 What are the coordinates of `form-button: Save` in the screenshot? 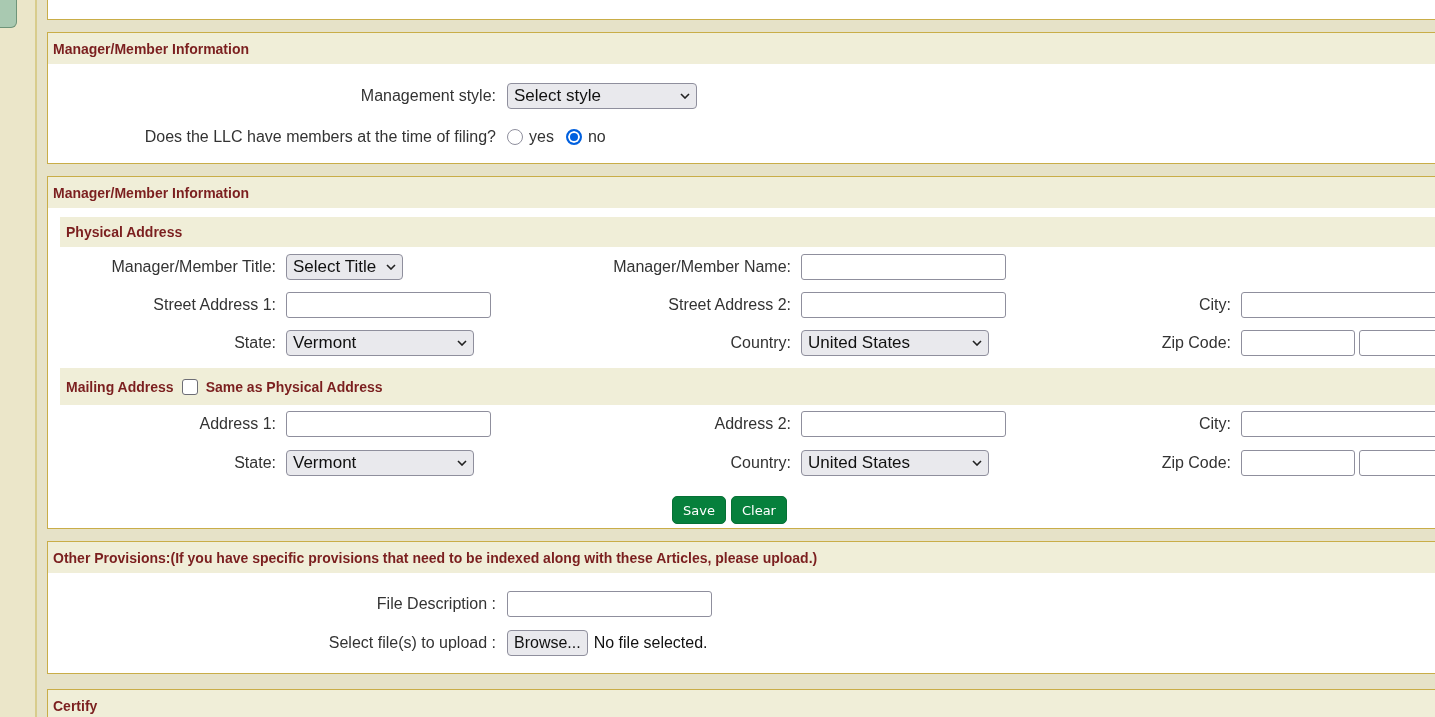 It's located at (699, 510).